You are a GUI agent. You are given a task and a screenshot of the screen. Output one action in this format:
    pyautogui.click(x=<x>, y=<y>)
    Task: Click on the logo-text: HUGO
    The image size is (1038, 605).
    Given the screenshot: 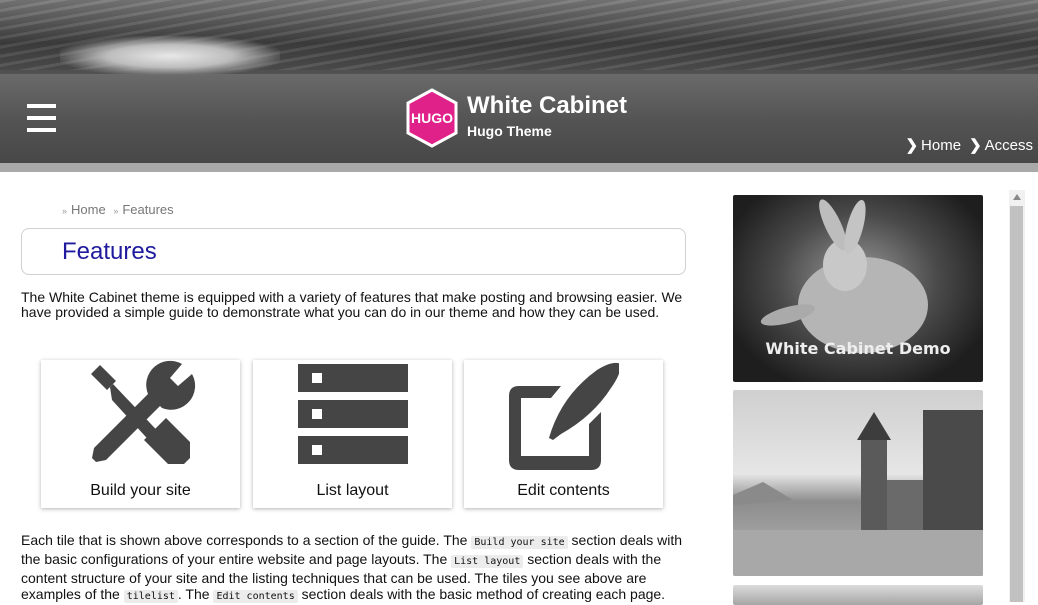 What is the action you would take?
    pyautogui.click(x=432, y=118)
    